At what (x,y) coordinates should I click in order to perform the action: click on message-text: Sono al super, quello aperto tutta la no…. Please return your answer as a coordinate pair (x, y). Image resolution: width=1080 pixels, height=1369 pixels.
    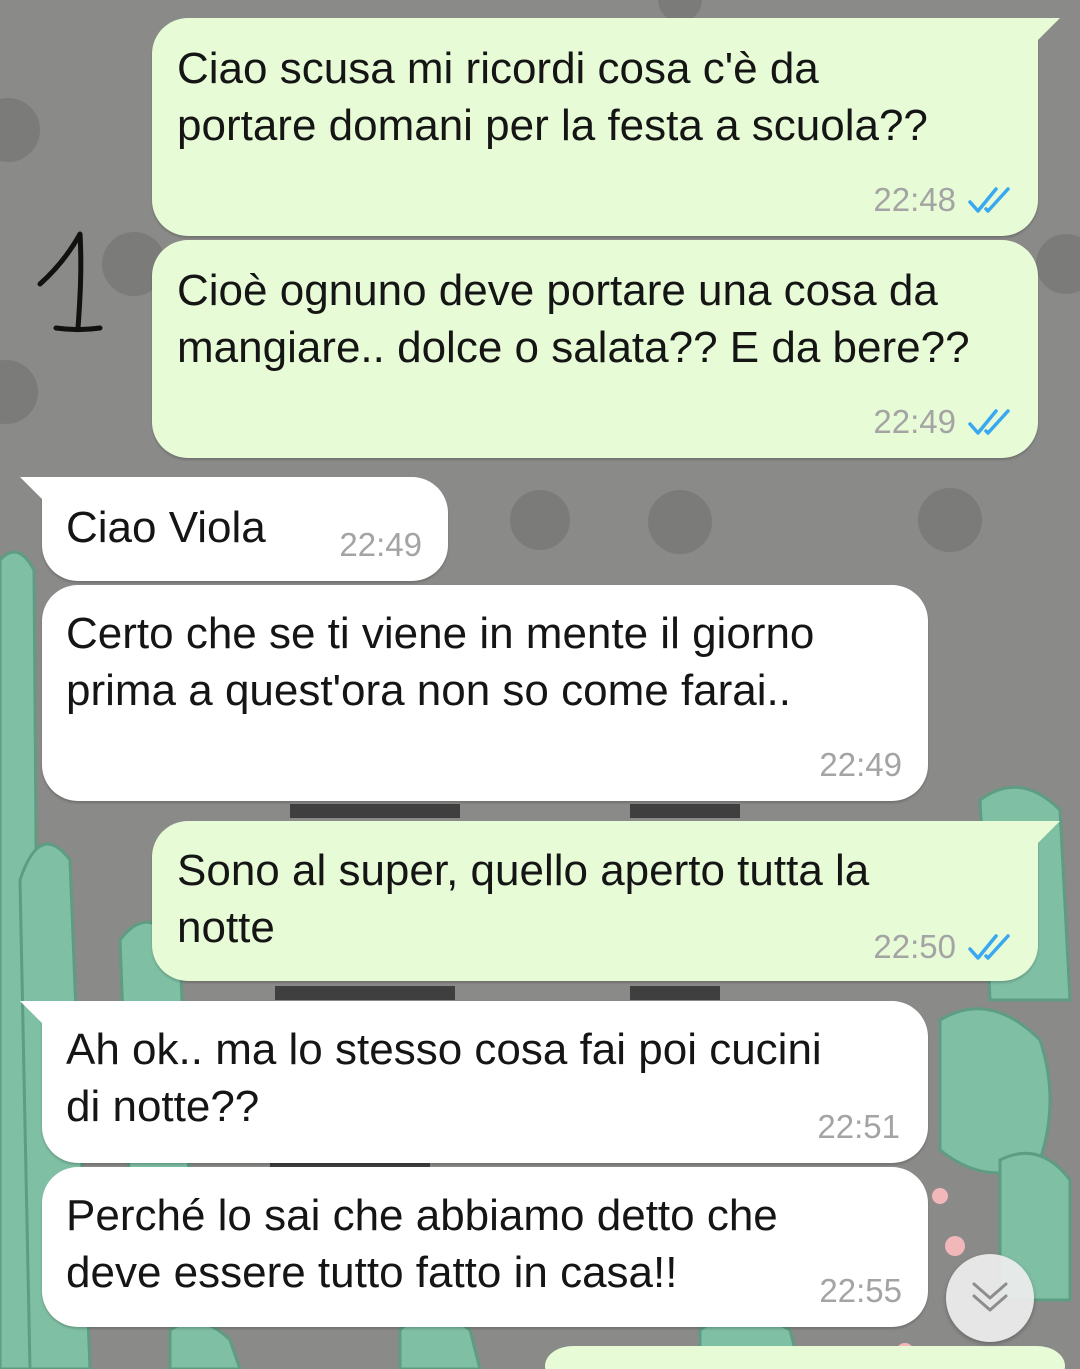
    Looking at the image, I should click on (523, 899).